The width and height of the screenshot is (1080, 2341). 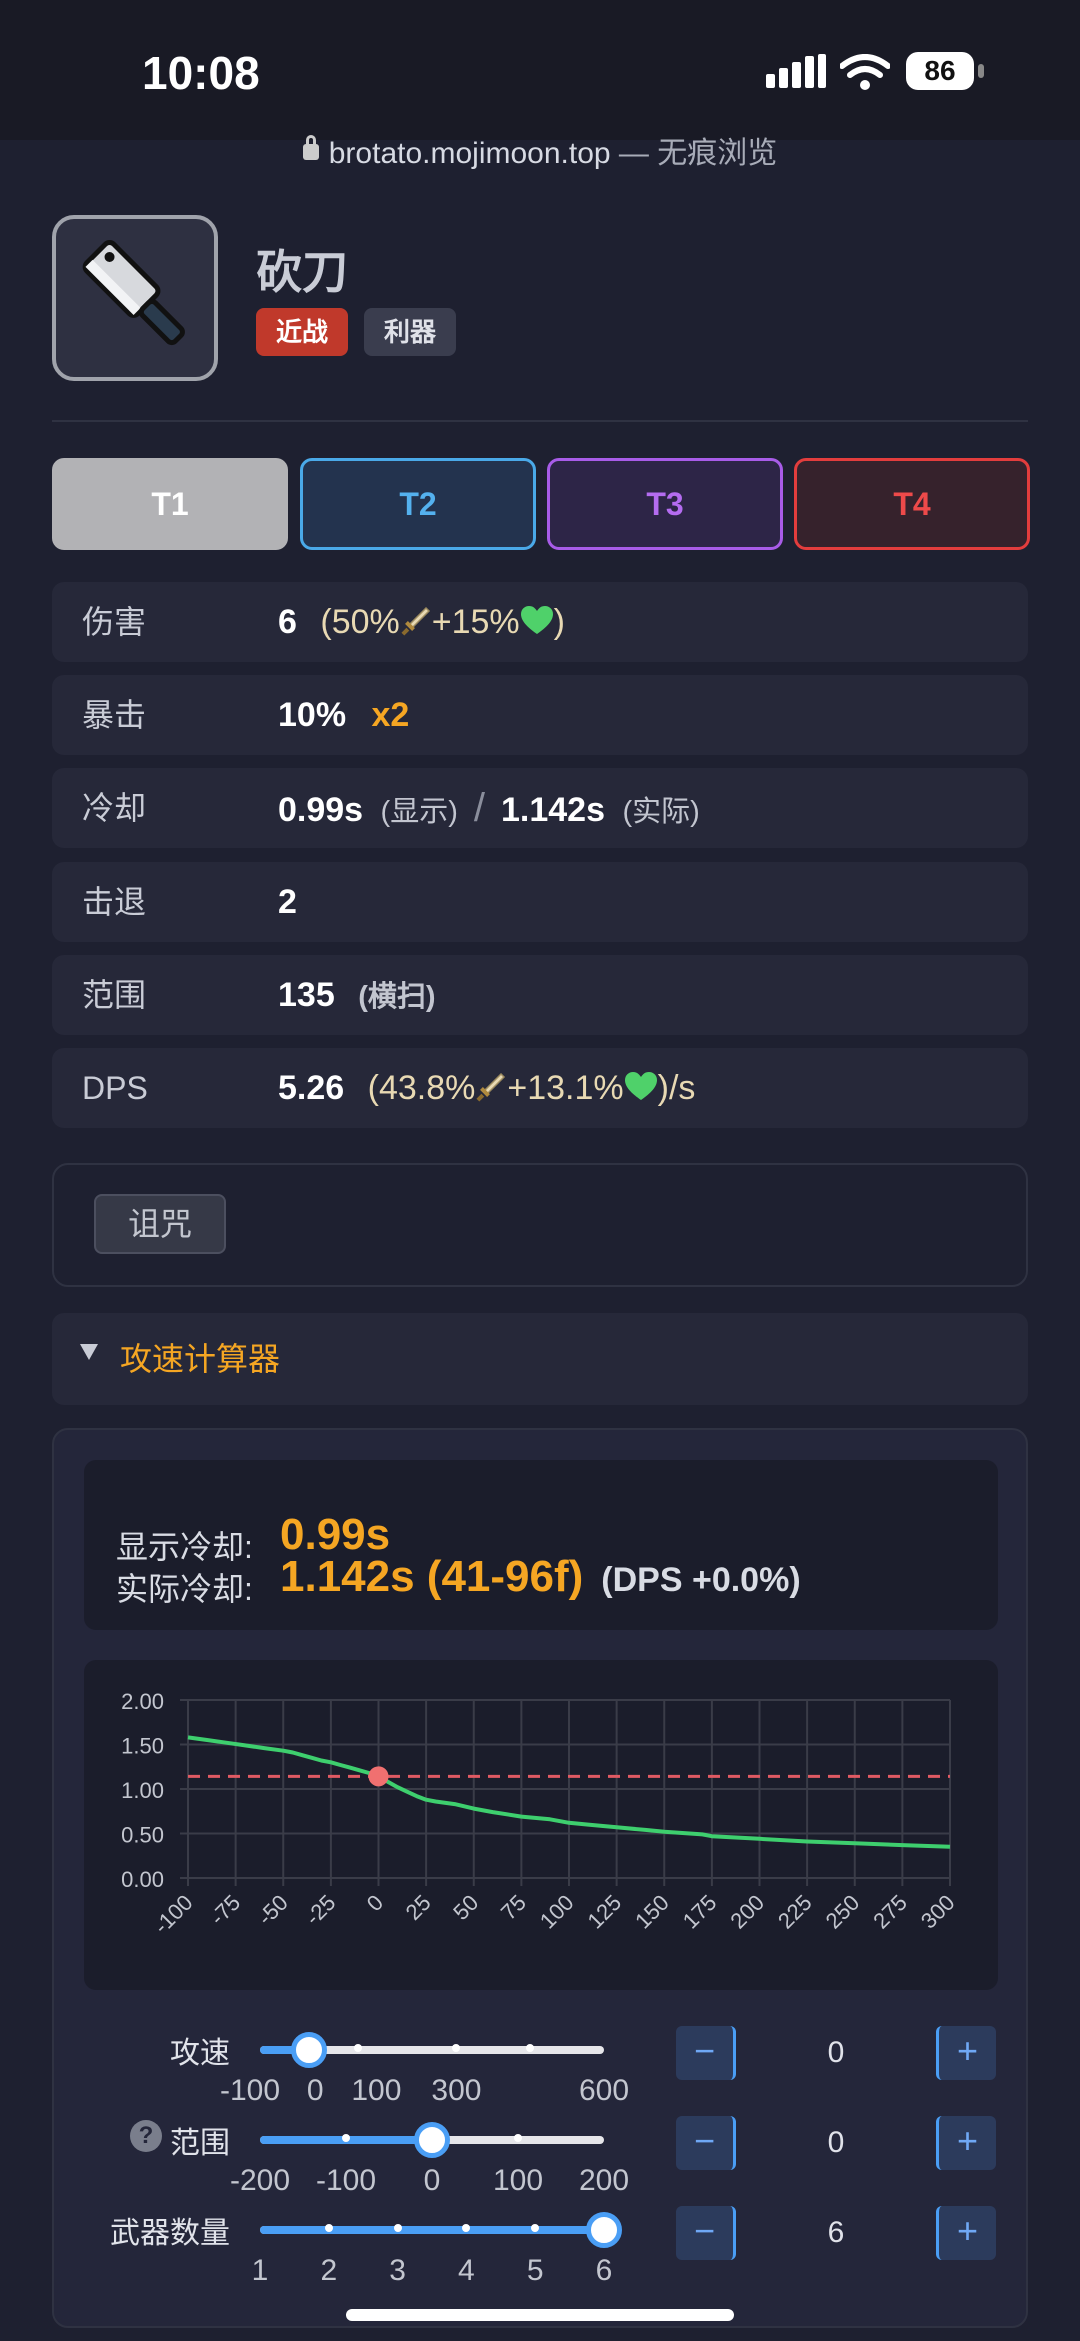 I want to click on stat-row-dps: DPS 5.26 (43.8% +13.1%)/s, so click(x=540, y=1088).